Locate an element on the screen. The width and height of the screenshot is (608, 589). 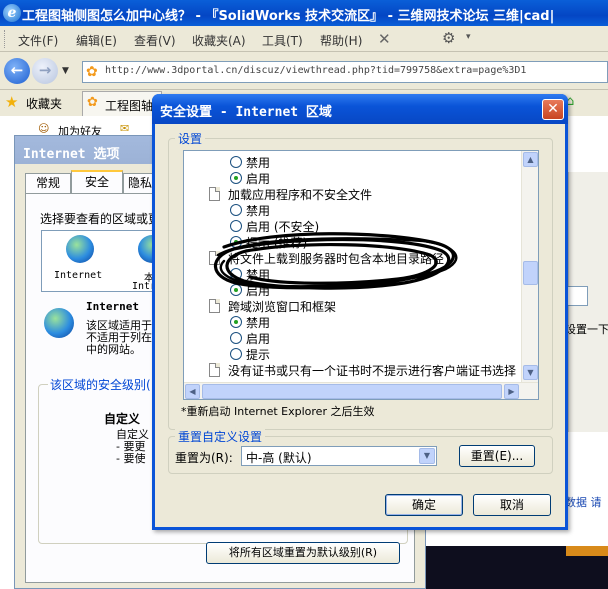
settings-group-label: 设置 is located at coordinates (190, 138).